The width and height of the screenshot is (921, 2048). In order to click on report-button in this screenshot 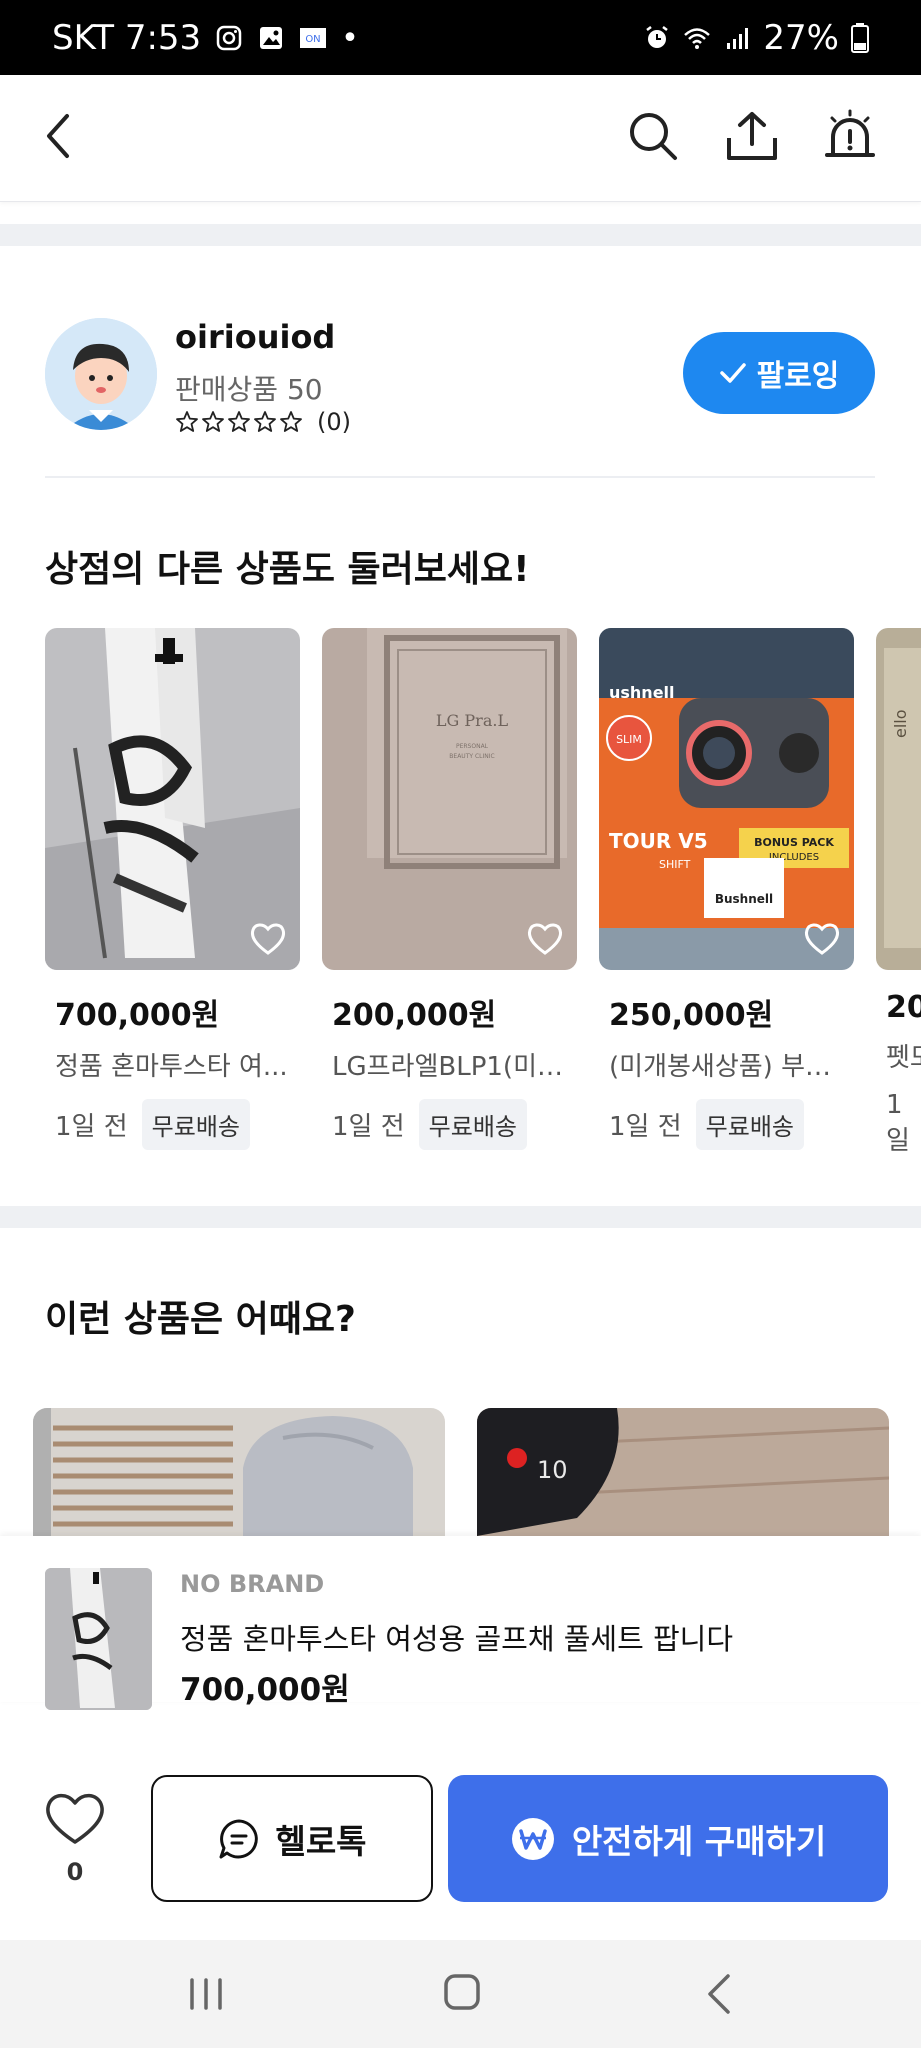, I will do `click(850, 136)`.